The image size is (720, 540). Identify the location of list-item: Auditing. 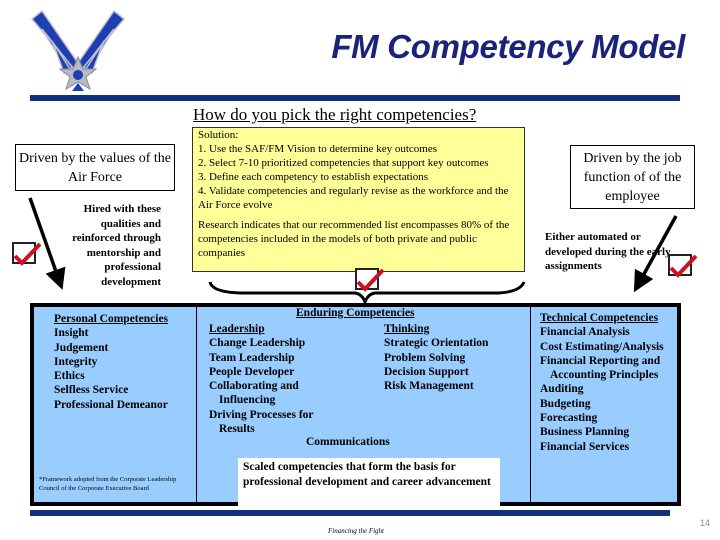
(562, 389).